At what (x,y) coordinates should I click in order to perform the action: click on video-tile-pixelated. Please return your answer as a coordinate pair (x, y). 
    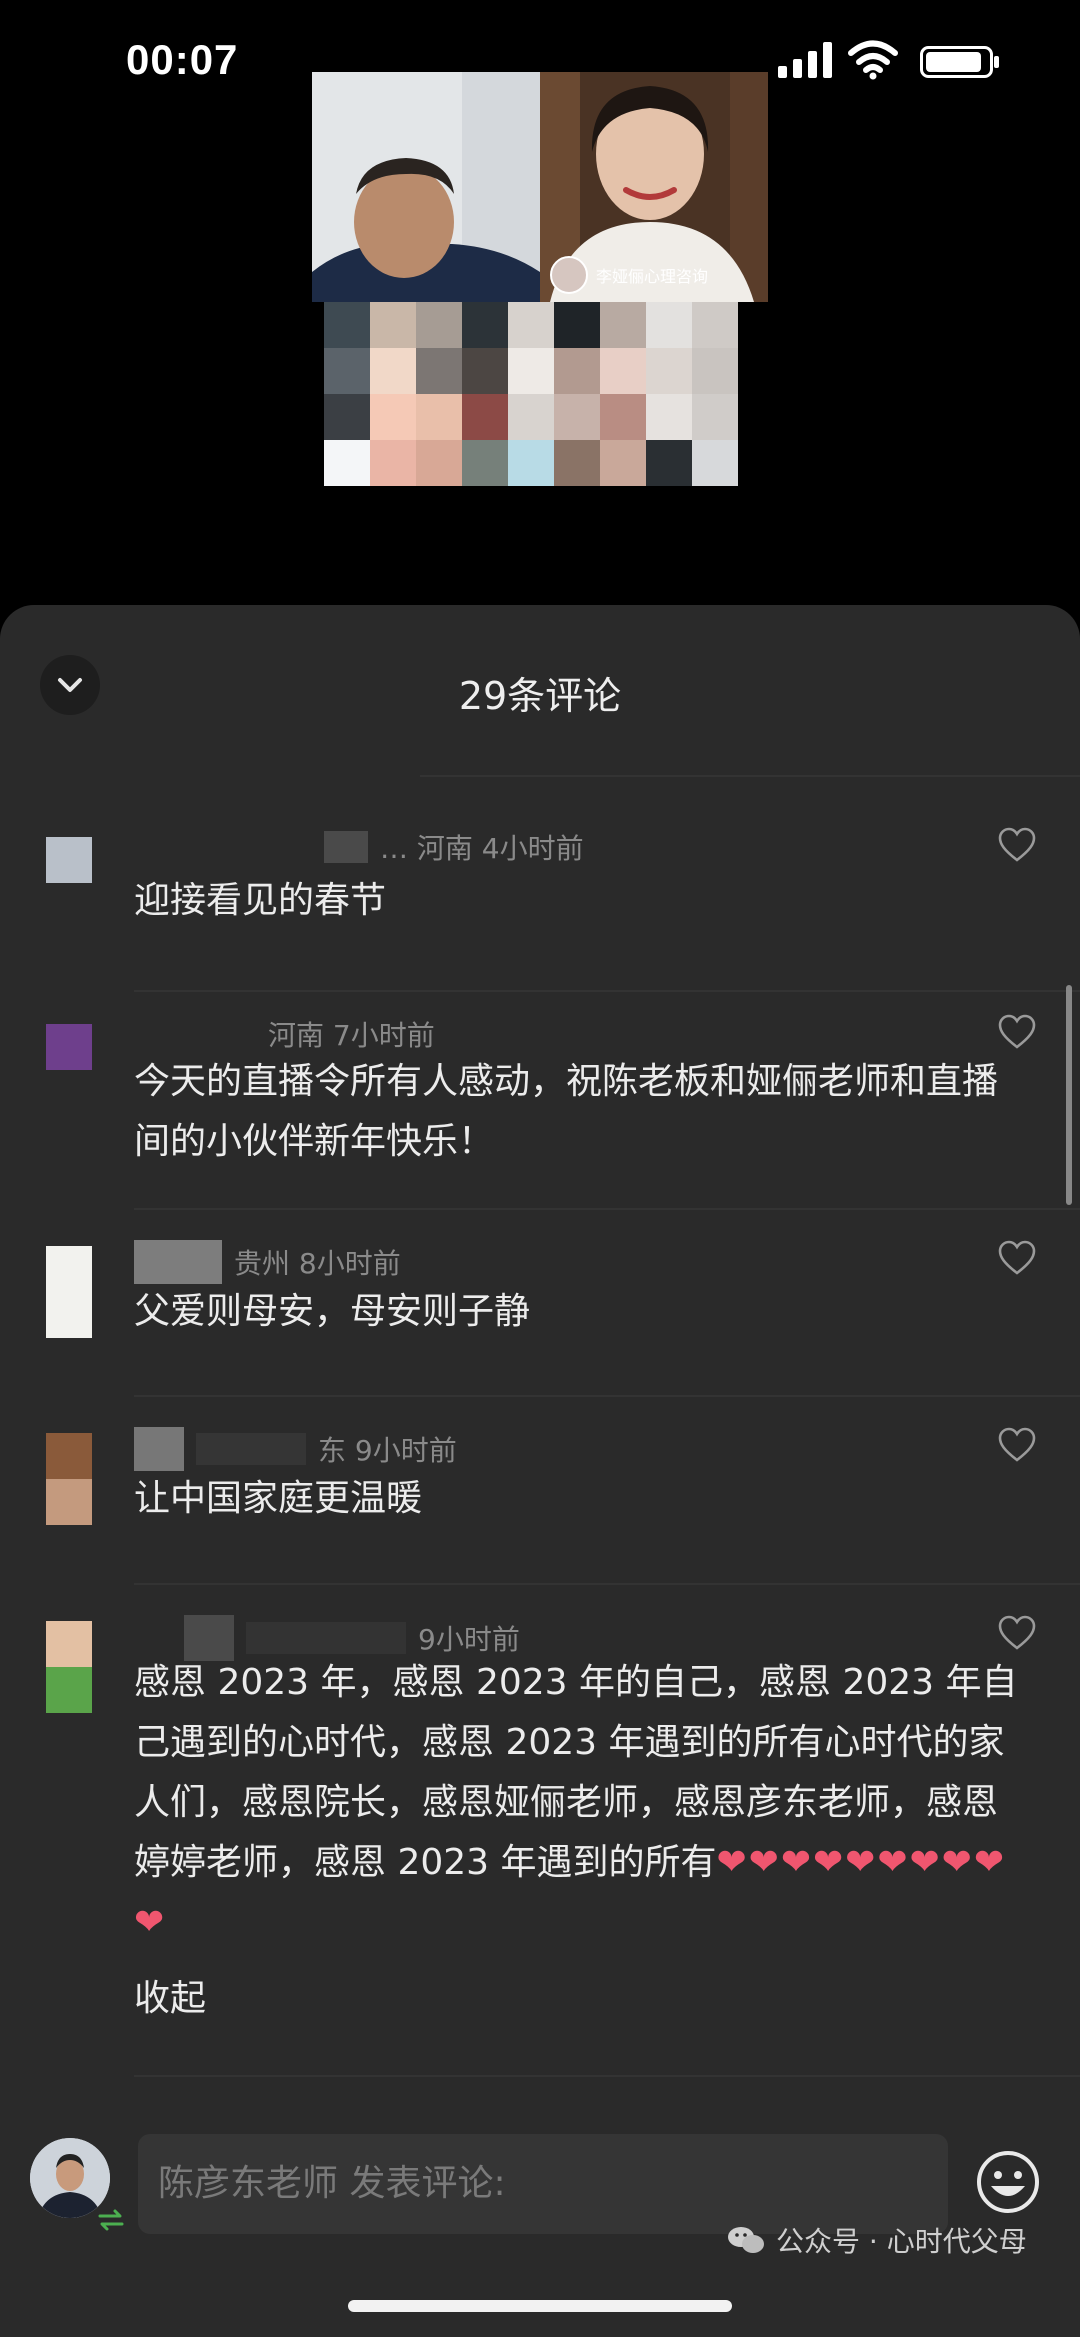
    Looking at the image, I should click on (540, 417).